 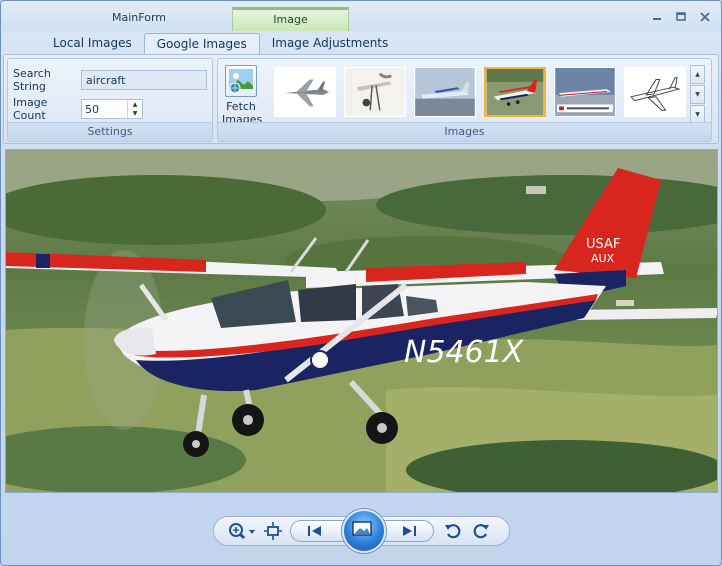 I want to click on last-image-button, so click(x=409, y=531).